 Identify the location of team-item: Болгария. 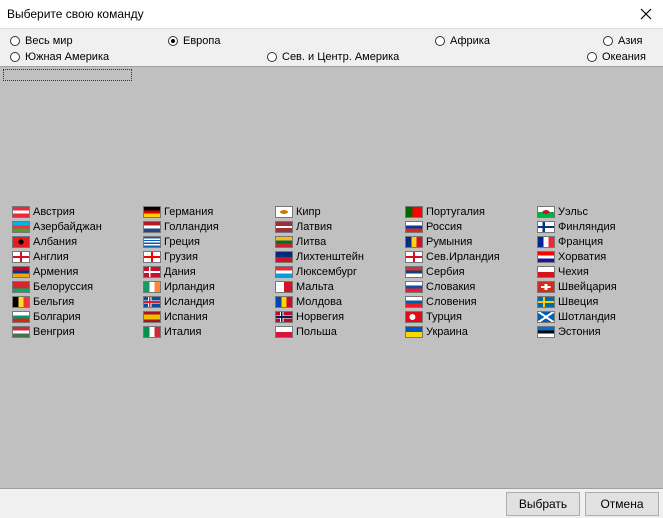
(46, 316).